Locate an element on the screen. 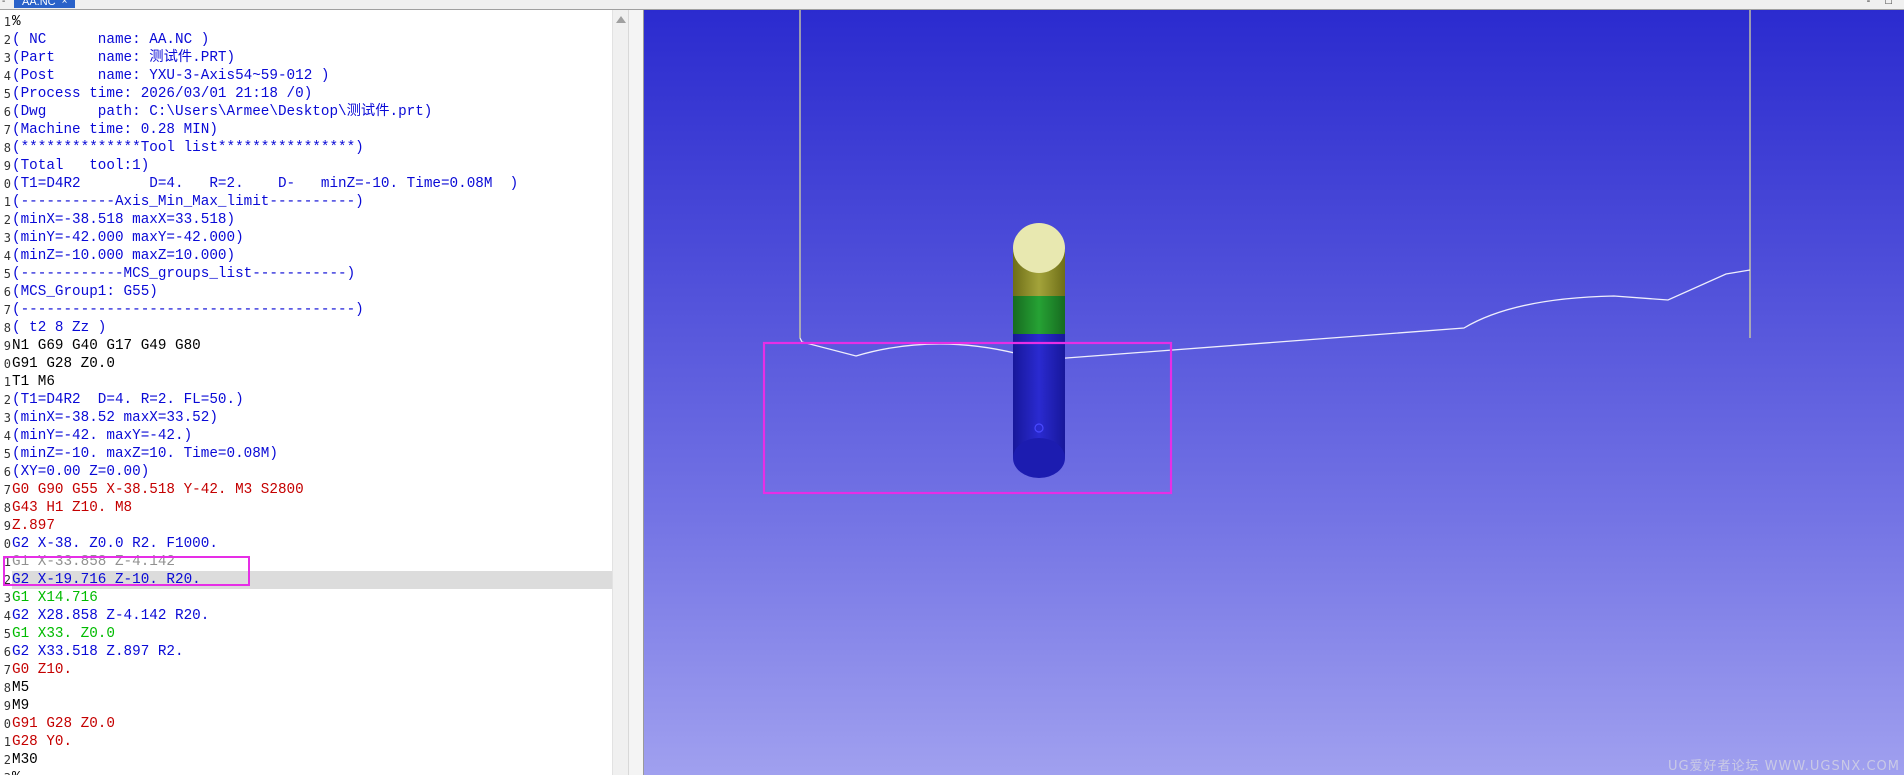 This screenshot has height=775, width=1904. editor-vertical-scrollbar is located at coordinates (620, 392).